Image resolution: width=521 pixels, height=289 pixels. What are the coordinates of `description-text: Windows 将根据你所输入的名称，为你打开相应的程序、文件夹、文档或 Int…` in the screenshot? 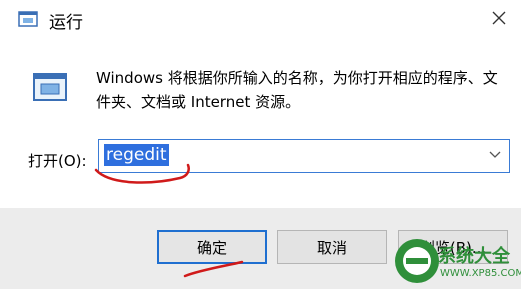 It's located at (297, 90).